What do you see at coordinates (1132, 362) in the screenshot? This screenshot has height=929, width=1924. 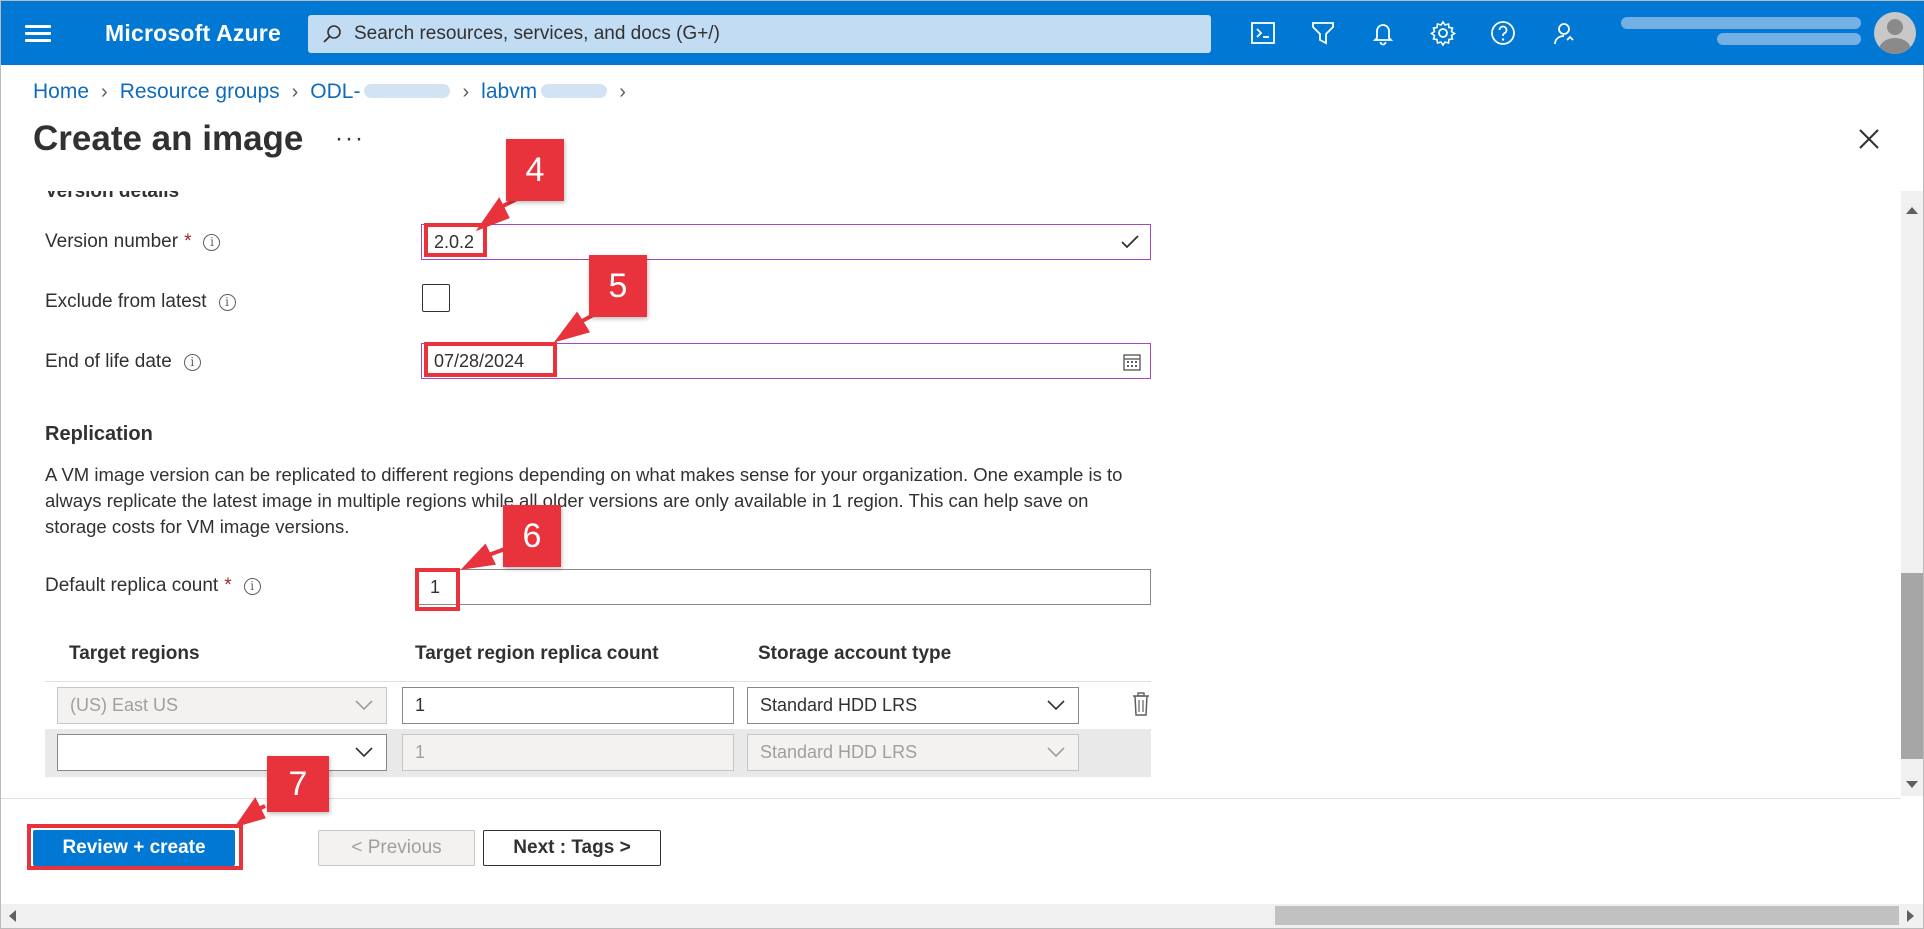 I see `calendar-icon` at bounding box center [1132, 362].